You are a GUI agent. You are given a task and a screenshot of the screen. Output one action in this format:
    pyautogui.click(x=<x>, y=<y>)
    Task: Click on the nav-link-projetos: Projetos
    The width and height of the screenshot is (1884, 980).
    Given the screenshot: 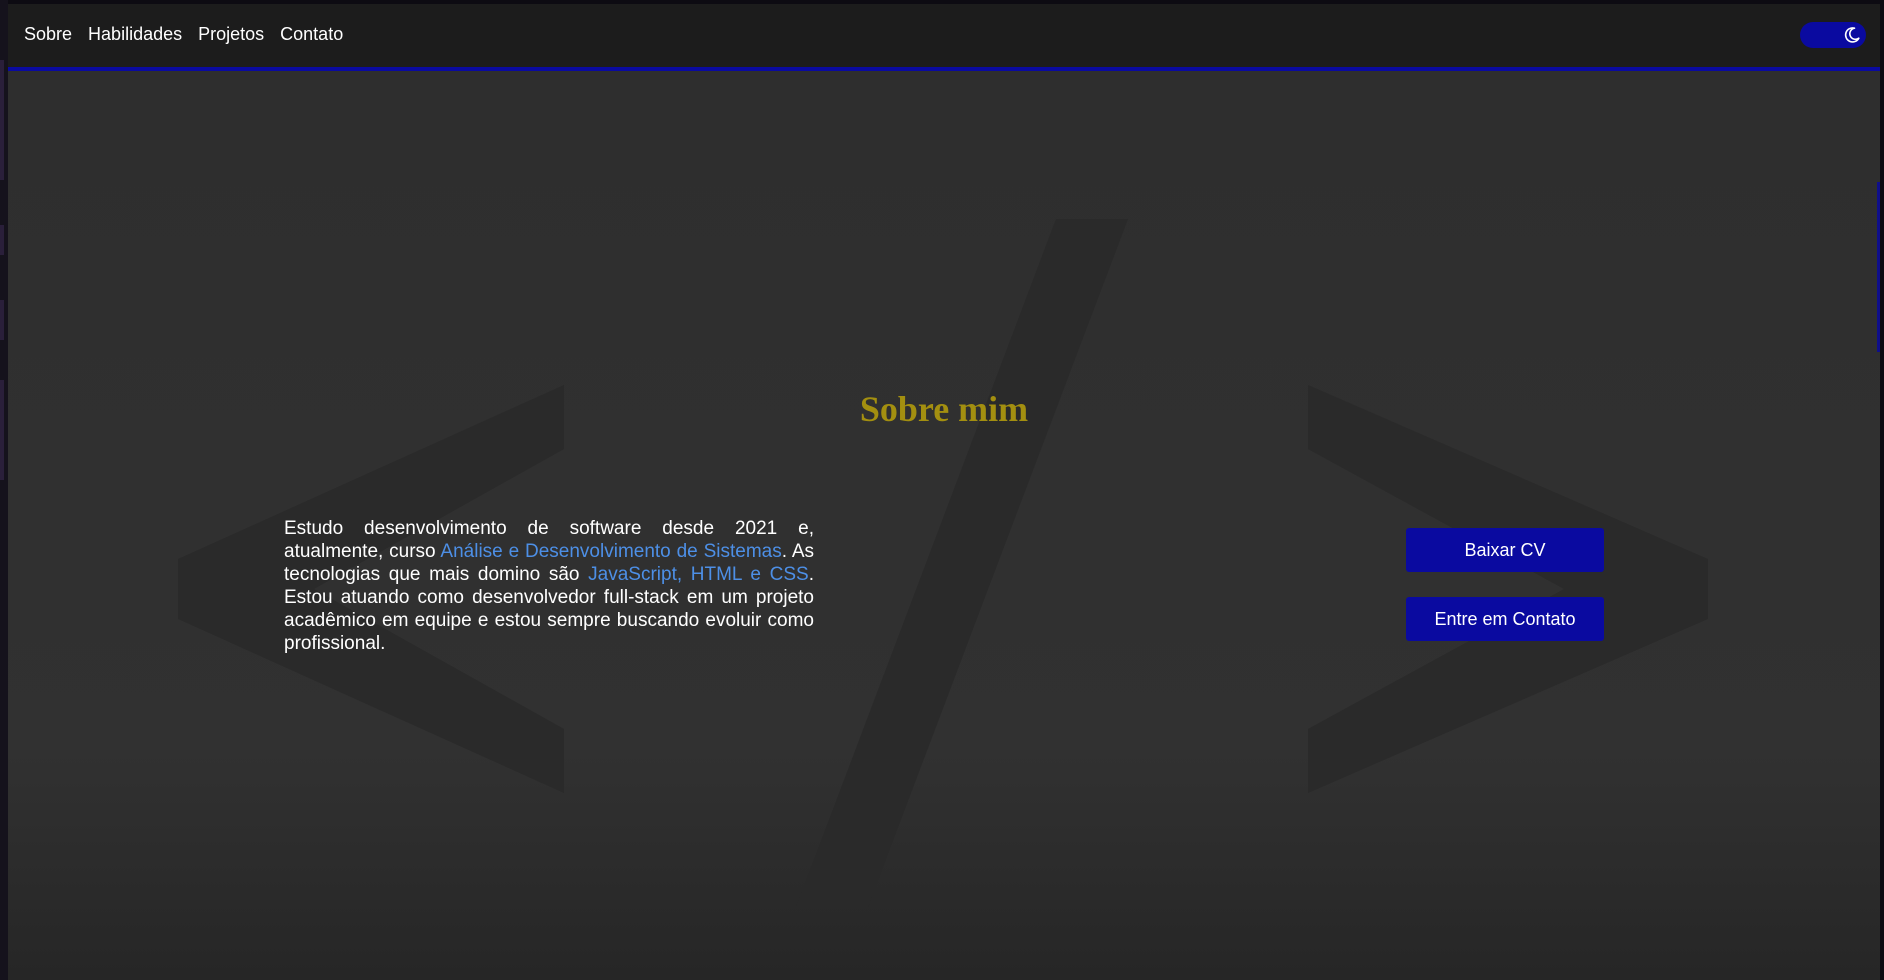 What is the action you would take?
    pyautogui.click(x=231, y=34)
    